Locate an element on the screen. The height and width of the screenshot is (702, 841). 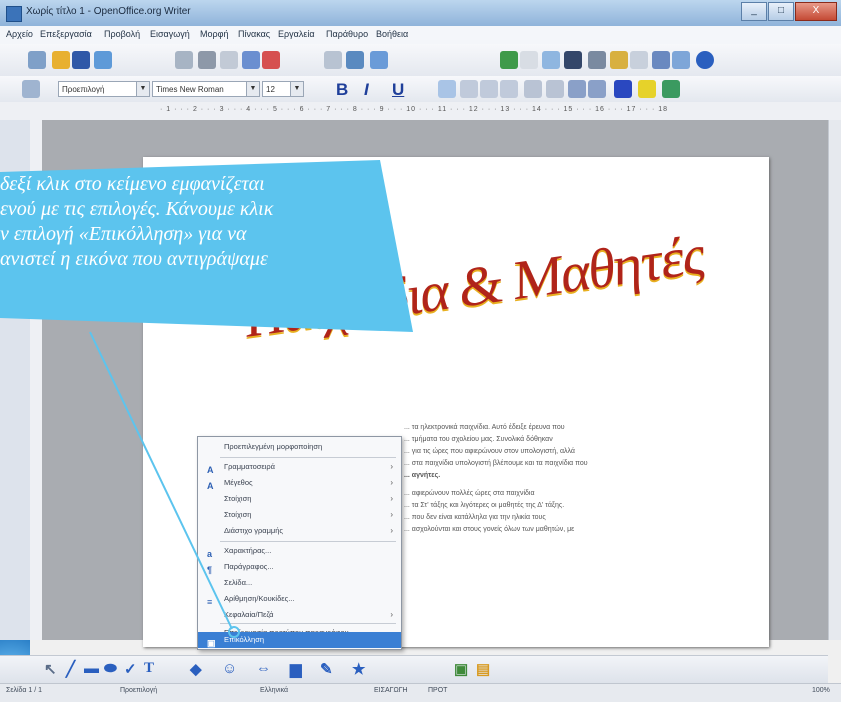
ellipse-icon: ⬬ is located at coordinates (110, 668).